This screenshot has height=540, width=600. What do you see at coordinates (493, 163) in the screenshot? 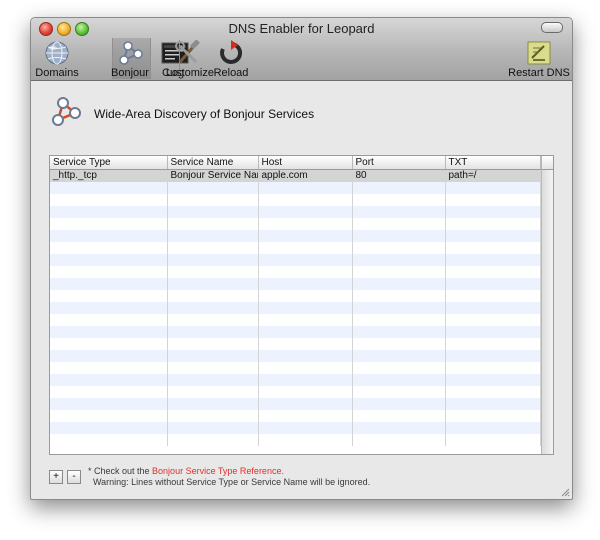
I see `column-header-txt: TXT` at bounding box center [493, 163].